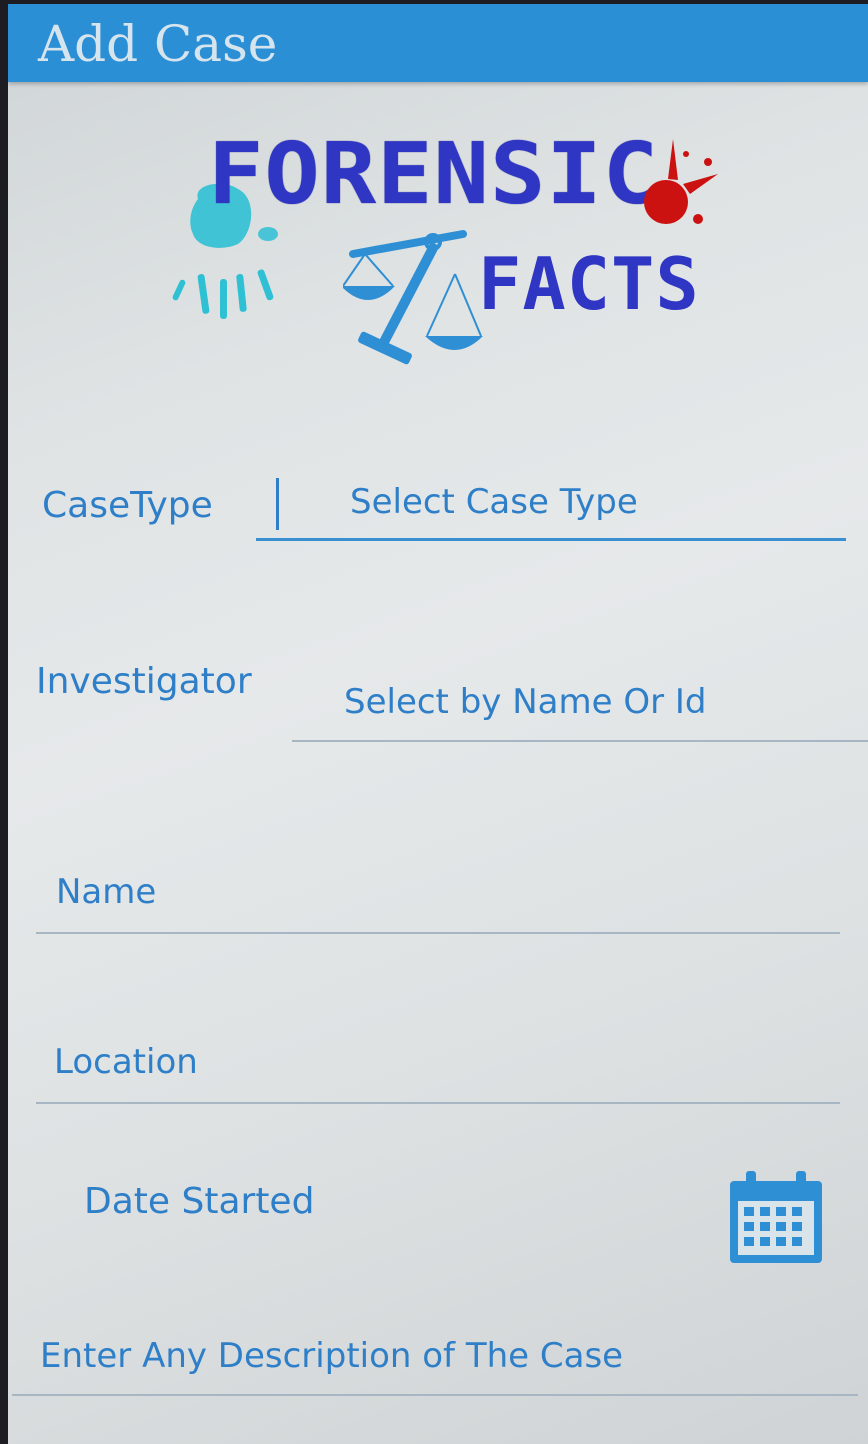 This screenshot has height=1444, width=868. What do you see at coordinates (438, 43) in the screenshot?
I see `app-bar: Add Case` at bounding box center [438, 43].